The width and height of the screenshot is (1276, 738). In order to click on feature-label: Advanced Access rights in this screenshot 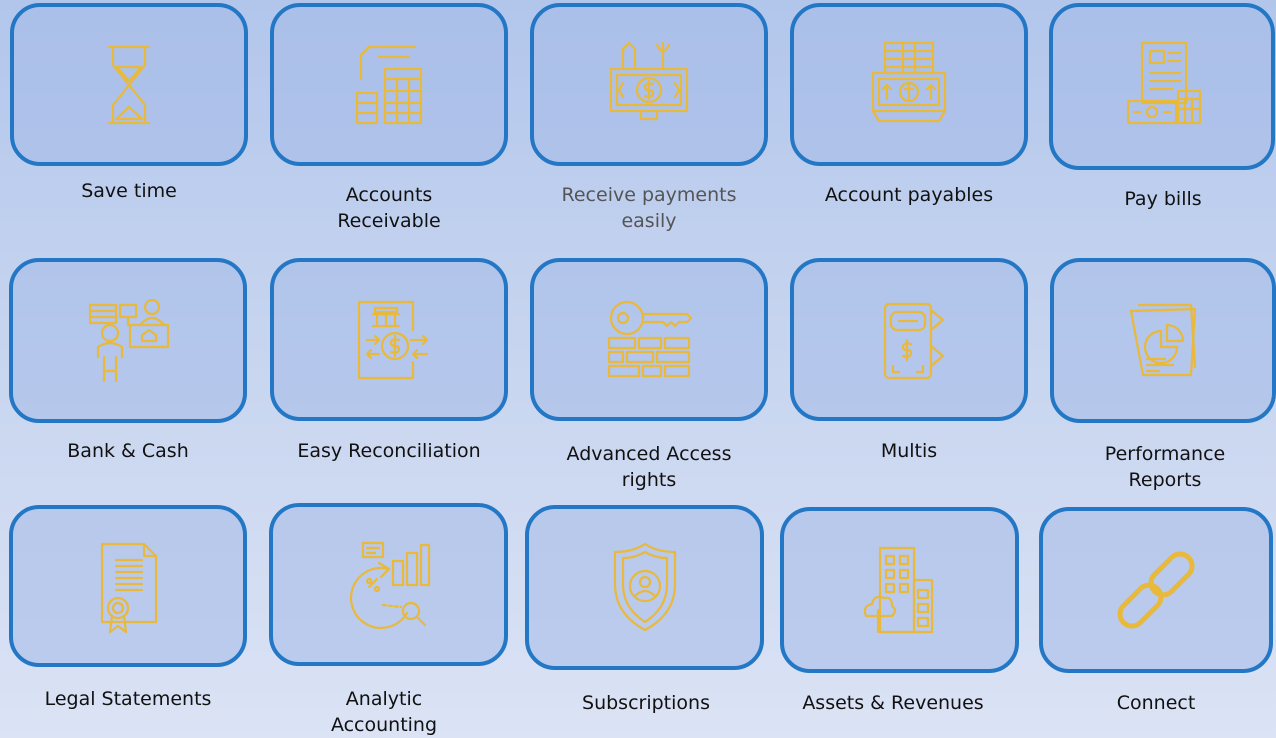, I will do `click(649, 467)`.